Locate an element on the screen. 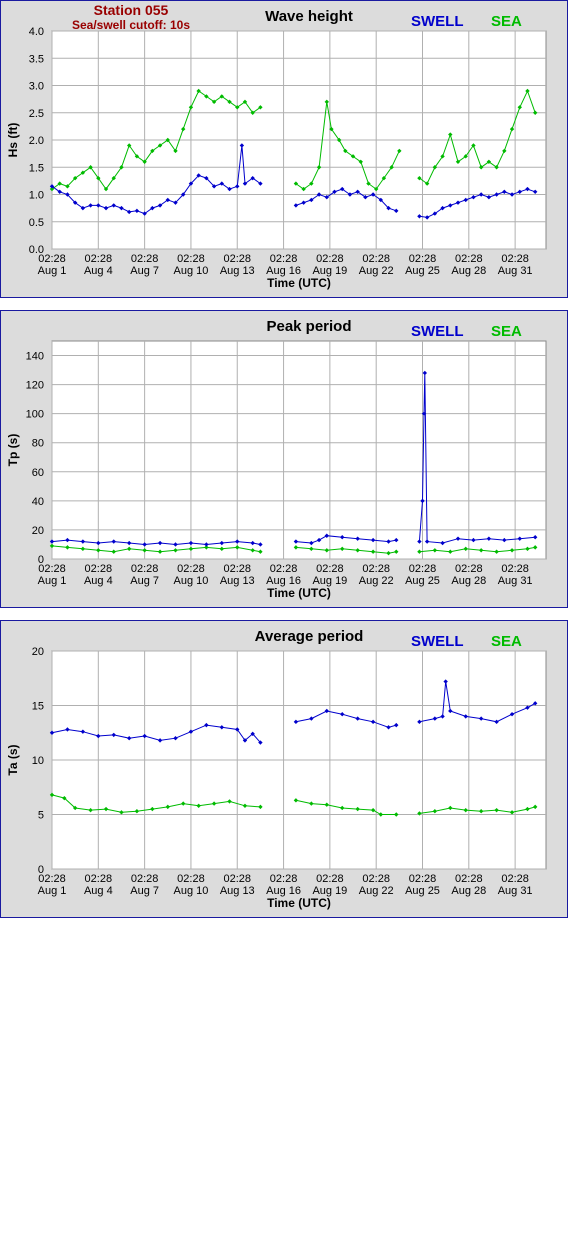  y-tick-label: 5 is located at coordinates (41, 816).